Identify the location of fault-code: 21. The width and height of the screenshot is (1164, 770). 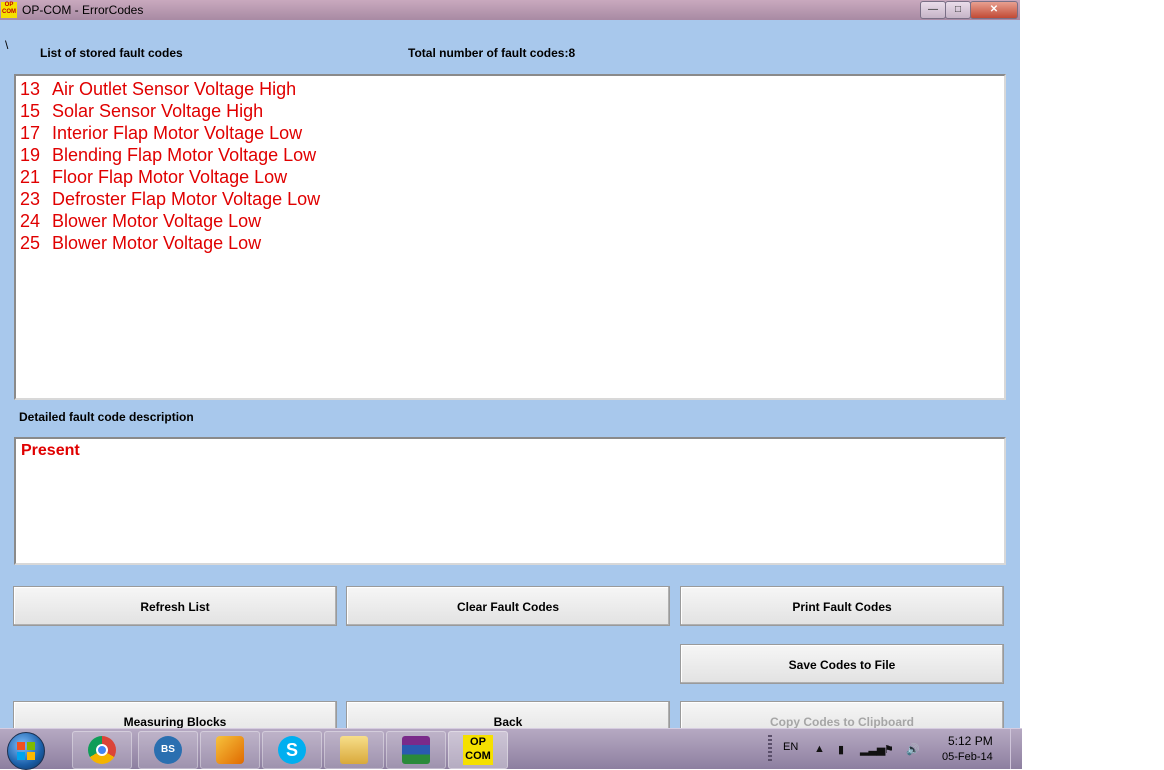
(30, 177).